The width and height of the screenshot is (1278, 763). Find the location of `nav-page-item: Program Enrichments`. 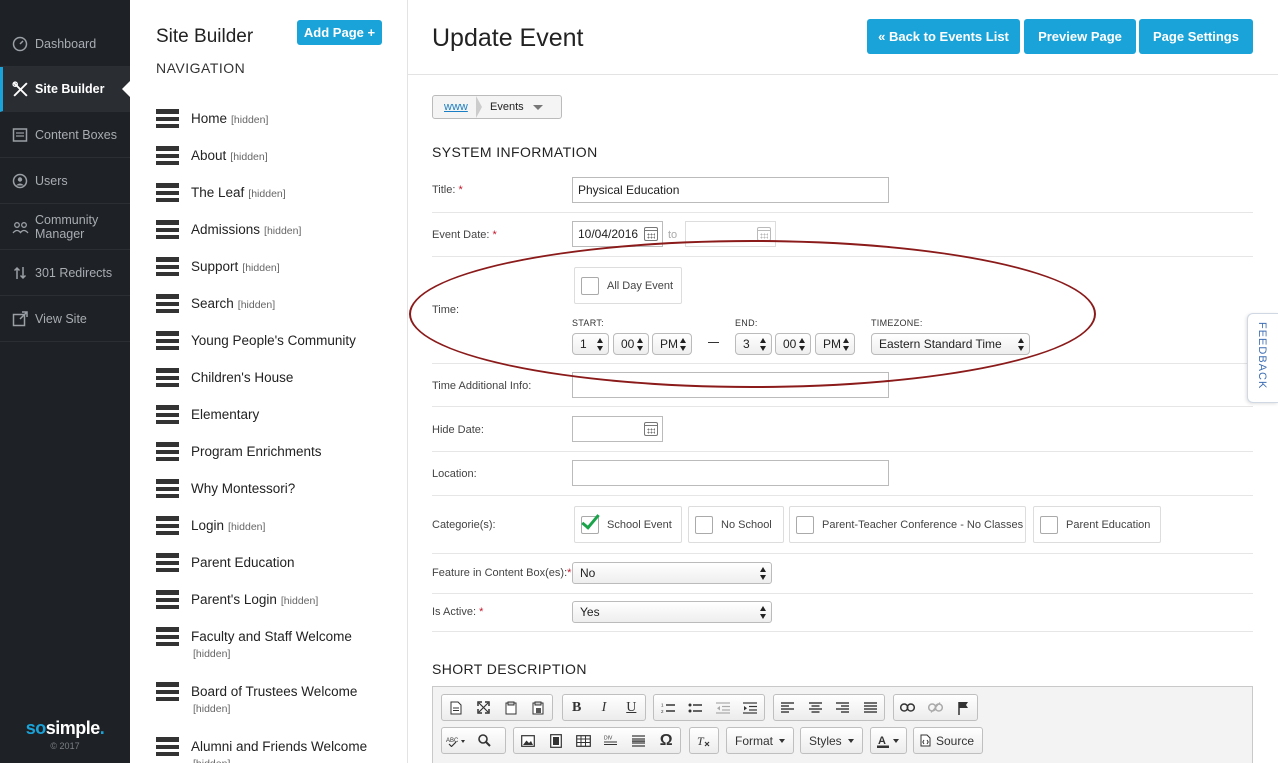

nav-page-item: Program Enrichments is located at coordinates (239, 451).